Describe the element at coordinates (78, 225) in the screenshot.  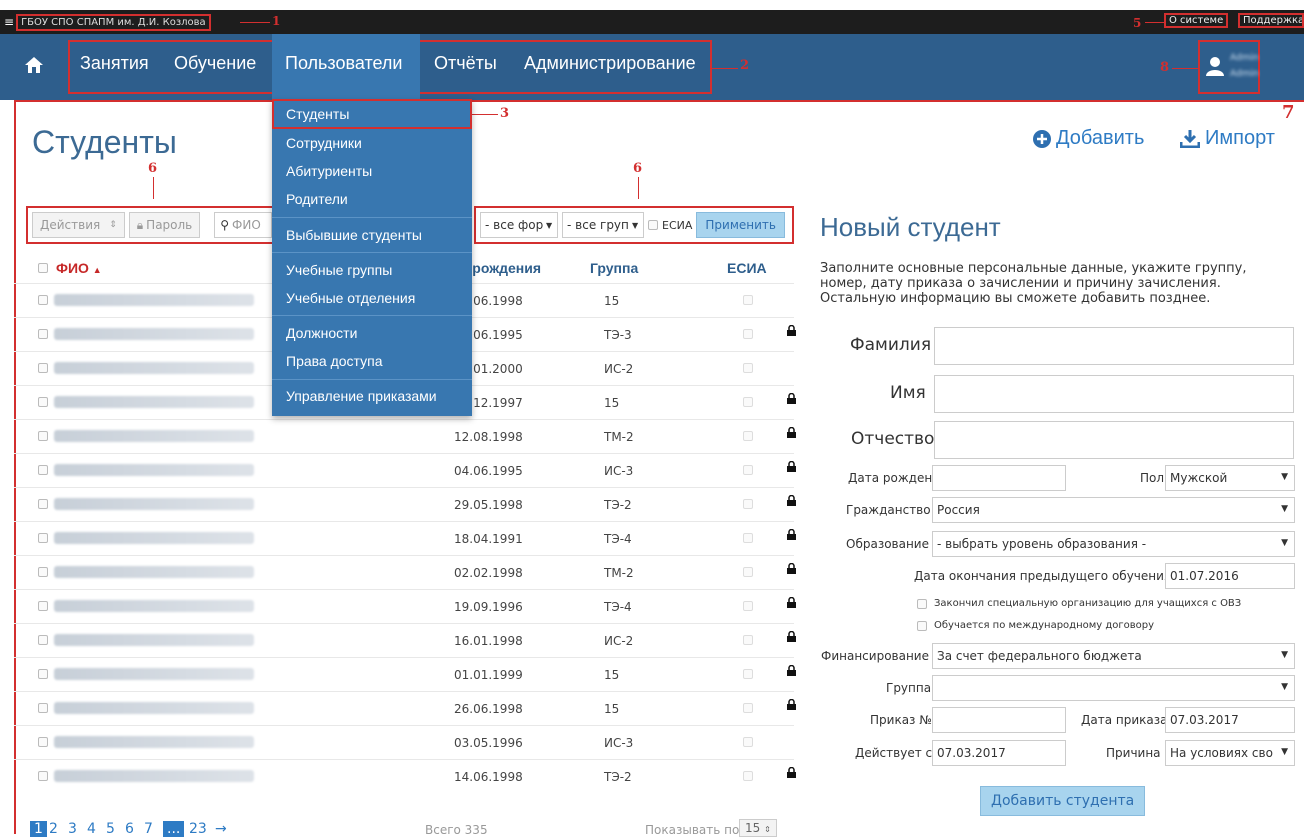
I see `actions-button: Действия ⇕` at that location.